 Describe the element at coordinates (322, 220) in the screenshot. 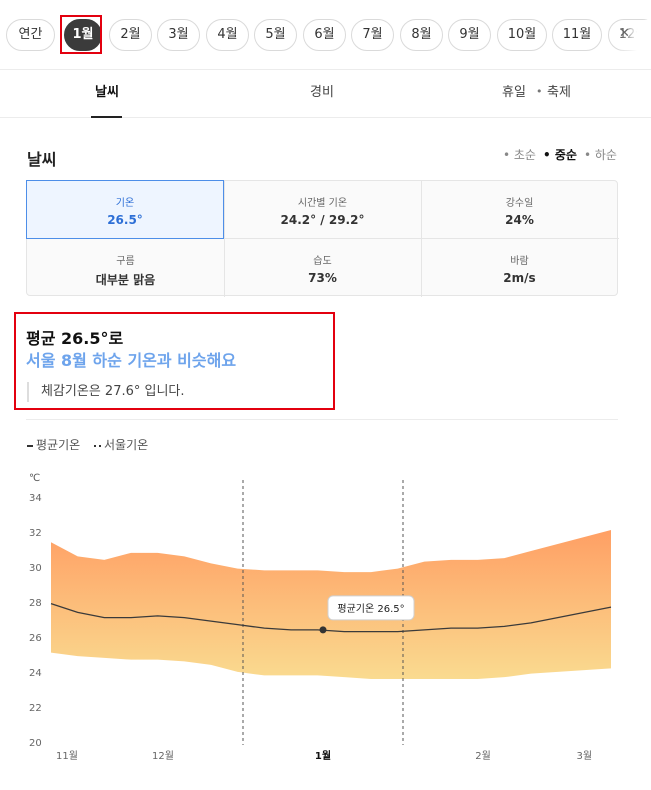

I see `stat-value: 24.2° / 29.2°` at that location.